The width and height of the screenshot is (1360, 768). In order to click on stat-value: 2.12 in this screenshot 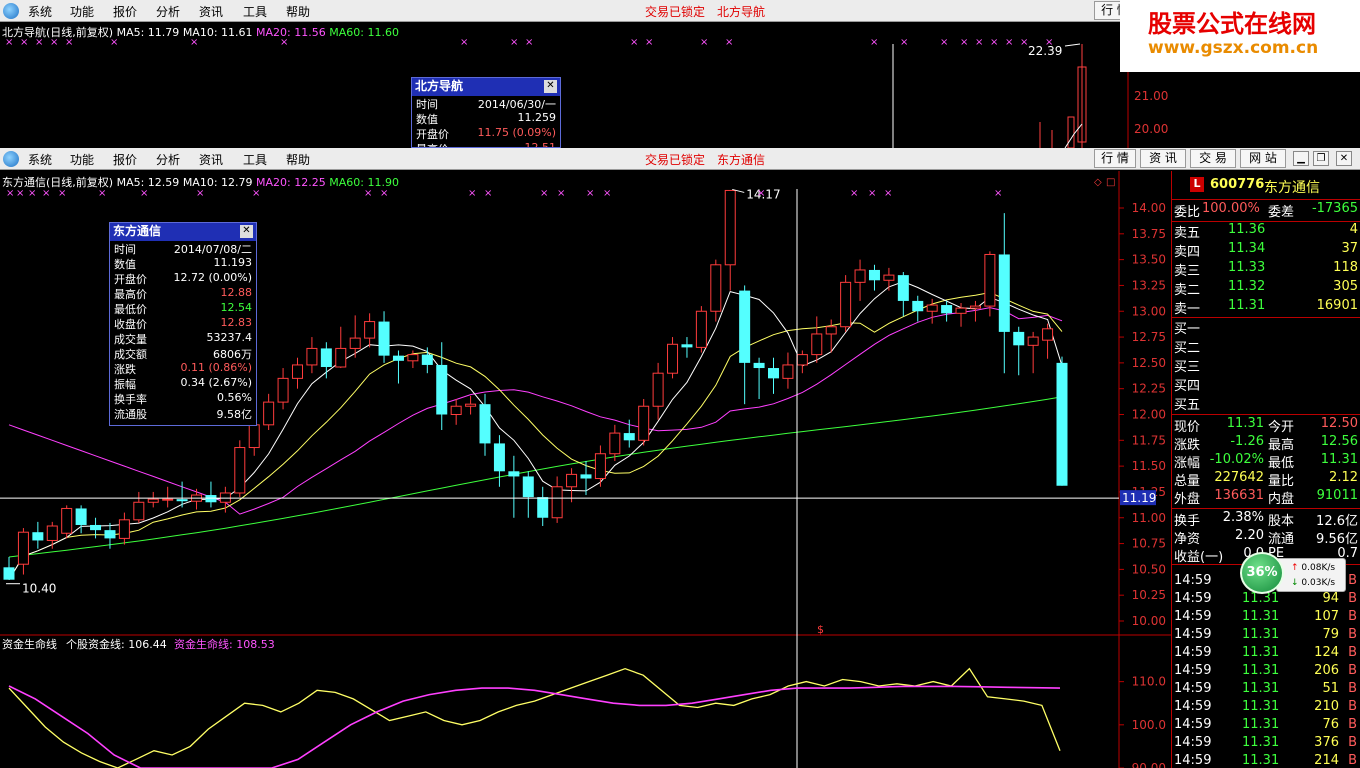, I will do `click(1343, 477)`.